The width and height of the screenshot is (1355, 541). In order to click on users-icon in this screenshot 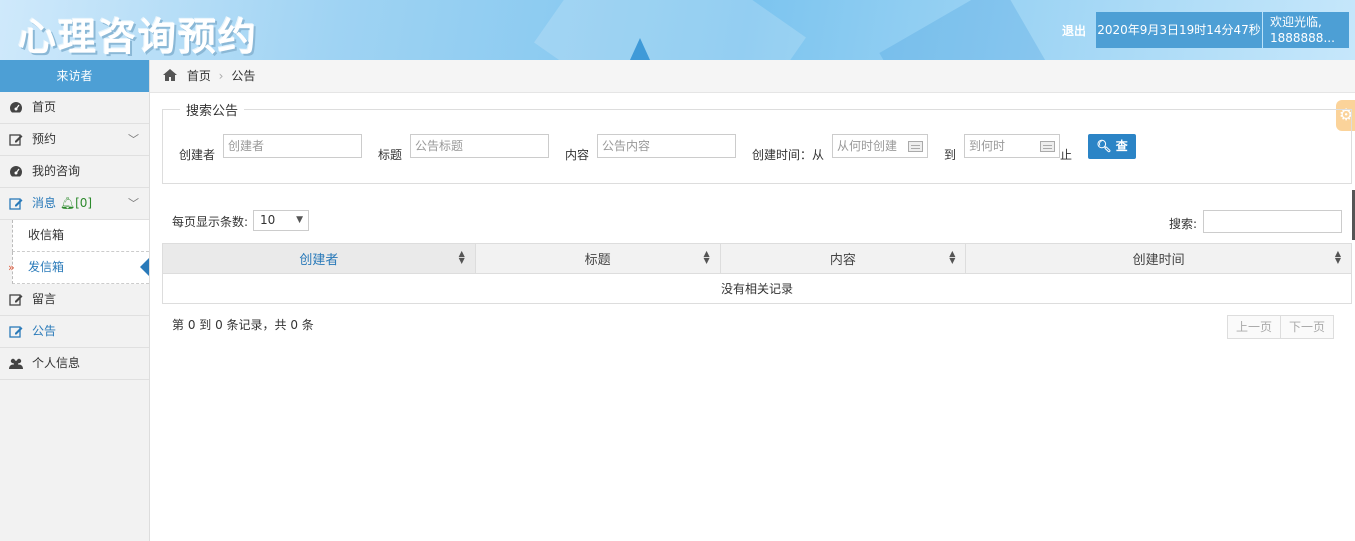, I will do `click(16, 363)`.